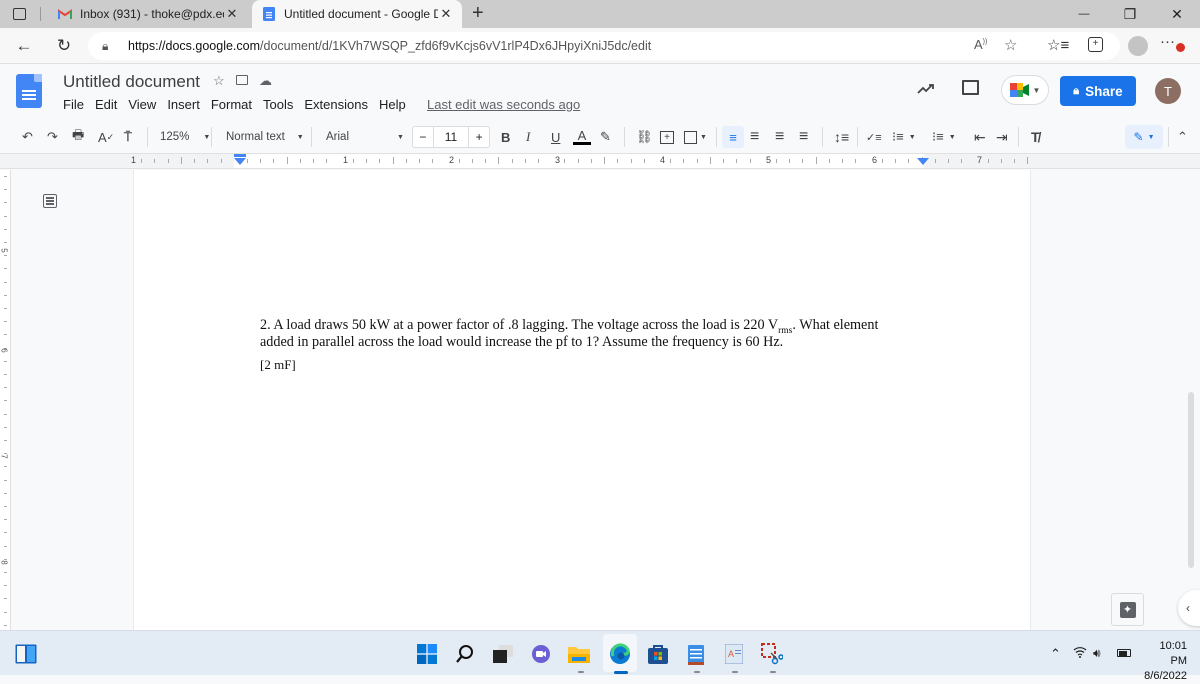  Describe the element at coordinates (265, 137) in the screenshot. I see `paragraph-style-select: Normal text ▼` at that location.